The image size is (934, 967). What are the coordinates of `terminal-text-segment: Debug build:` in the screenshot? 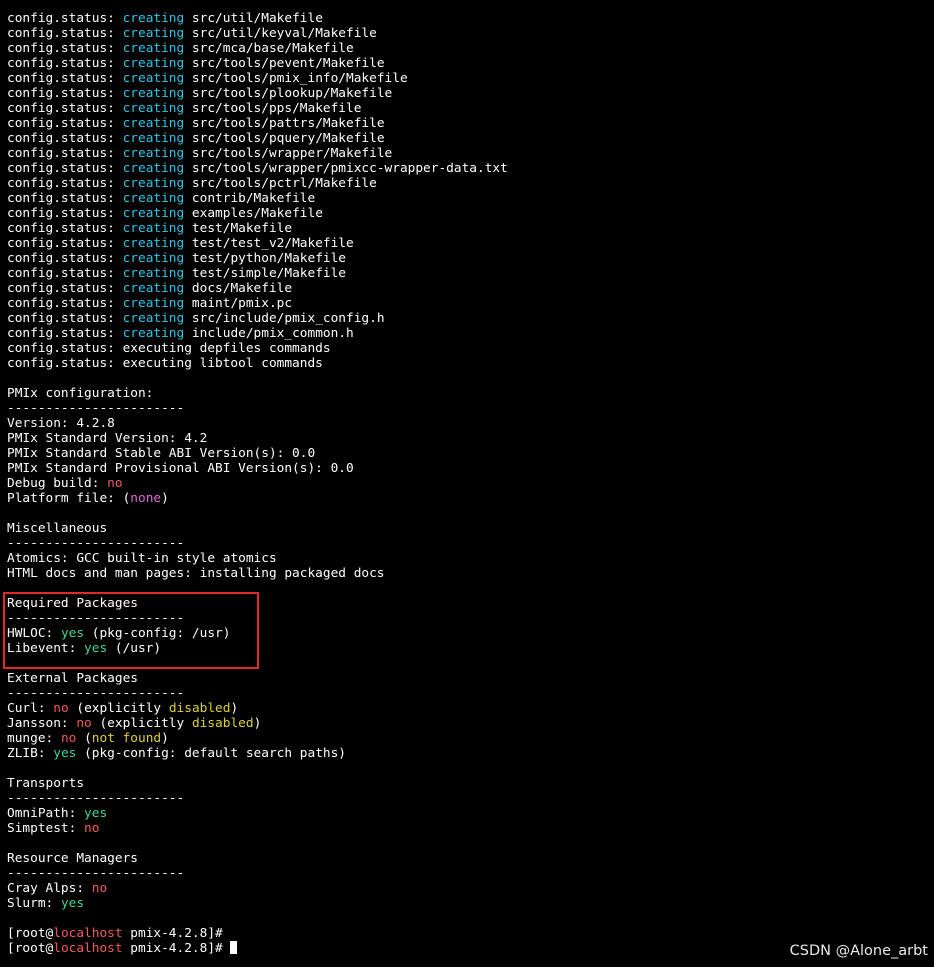 It's located at (57, 483).